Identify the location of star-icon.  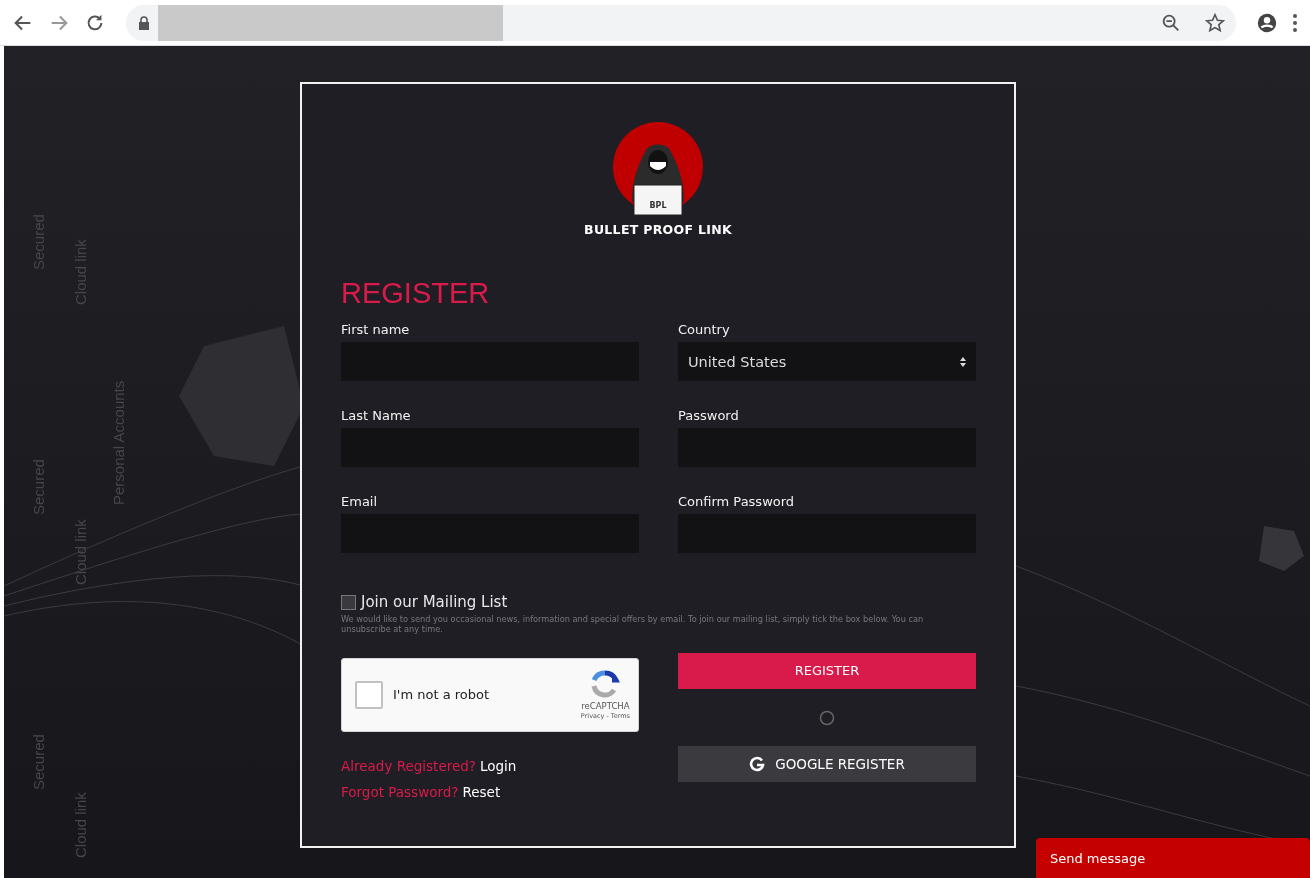
(1215, 22).